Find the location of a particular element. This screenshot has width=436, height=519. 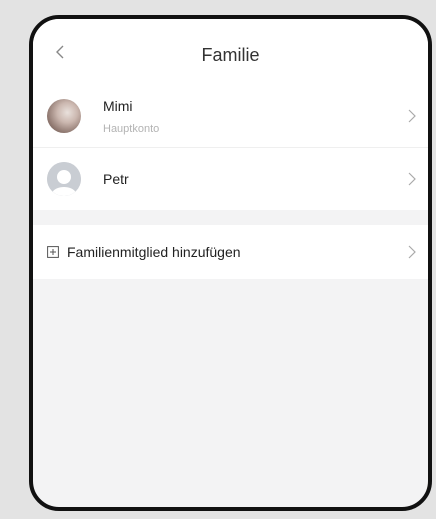

member-name: Mimi is located at coordinates (118, 106).